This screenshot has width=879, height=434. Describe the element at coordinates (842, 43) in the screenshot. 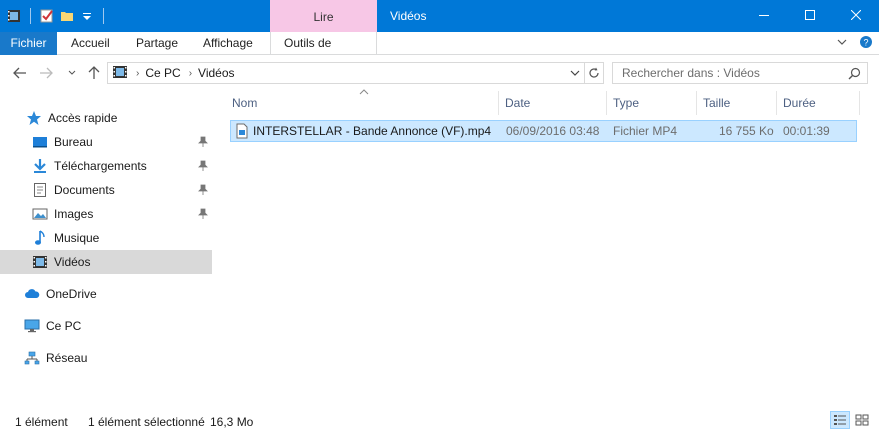

I see `expand-ribbon-icon` at that location.